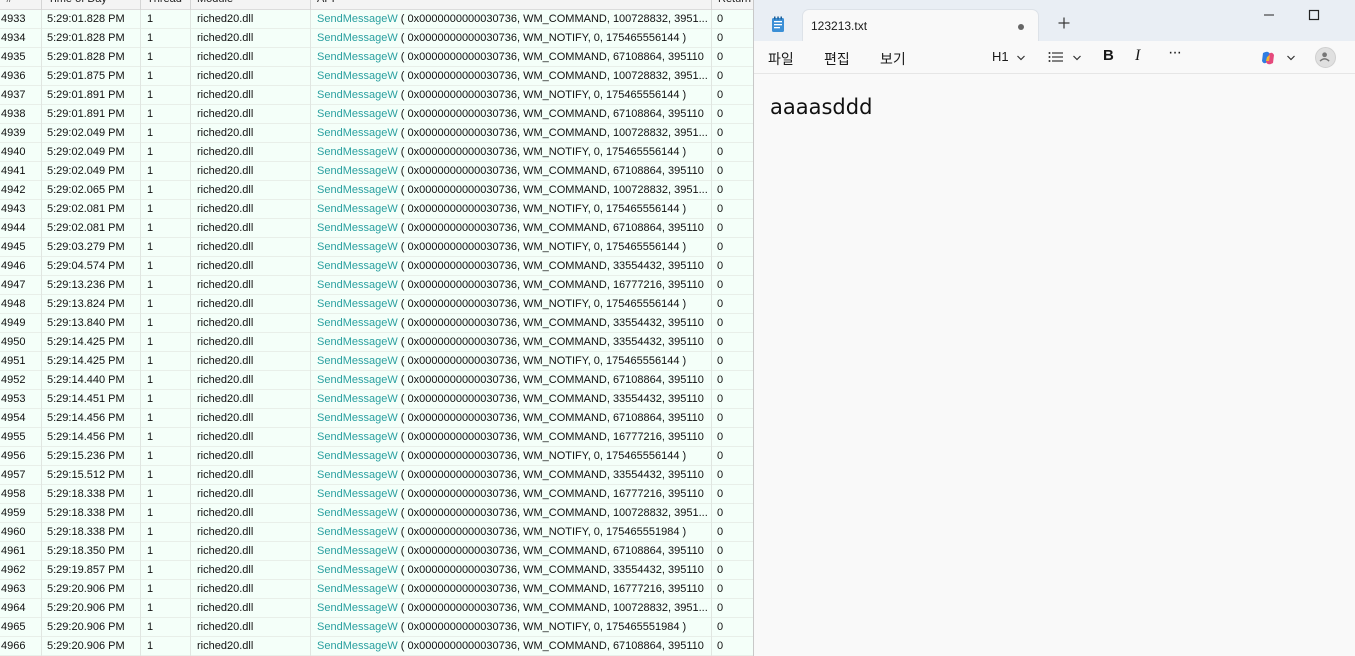 The height and width of the screenshot is (656, 1355). Describe the element at coordinates (91, 5) in the screenshot. I see `column-header-time: Time of Day` at that location.